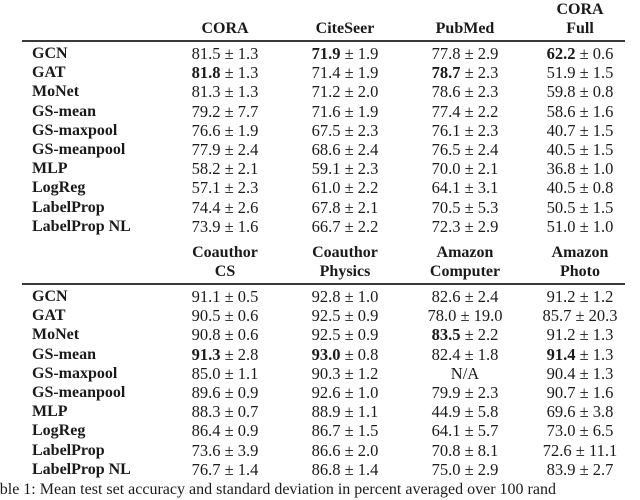  I want to click on mean-value: 40.7, so click(561, 130).